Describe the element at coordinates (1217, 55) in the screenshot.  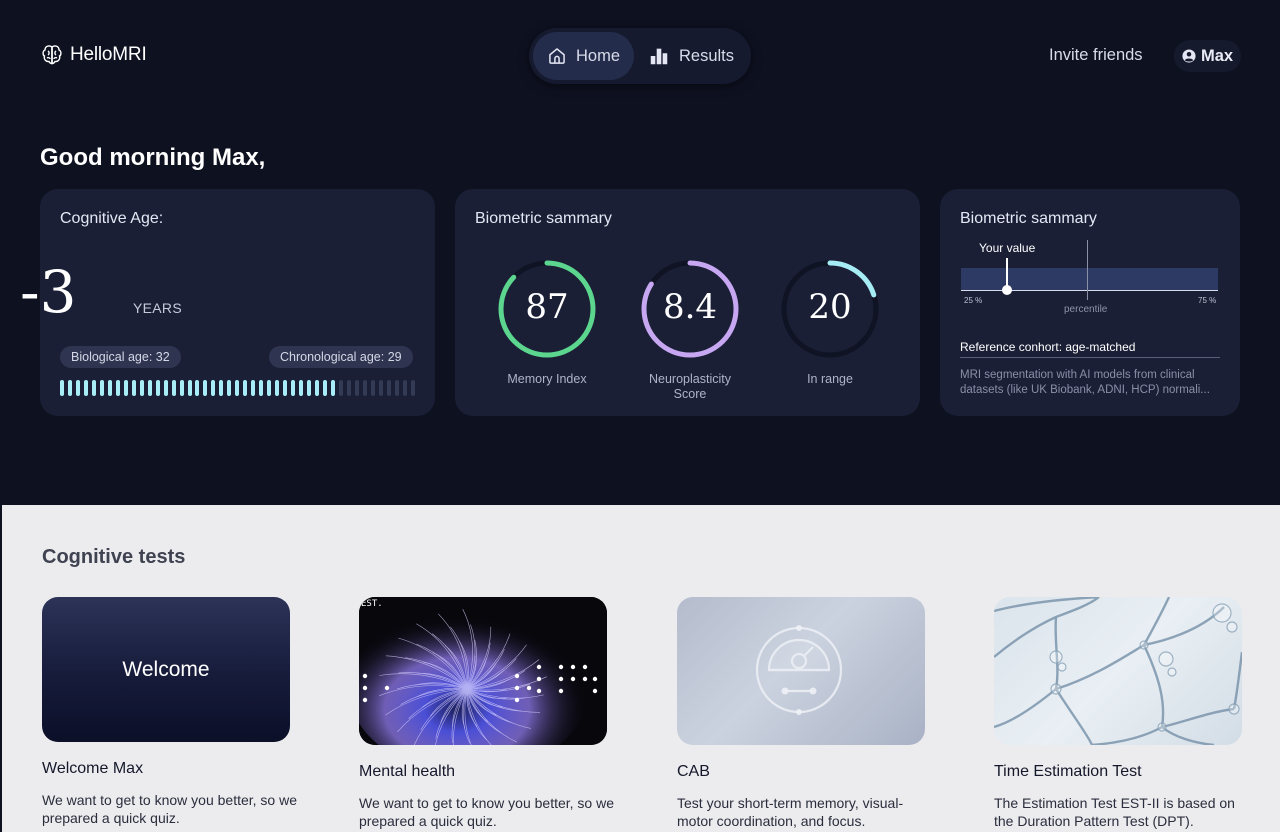
I see `user-name: Max` at that location.